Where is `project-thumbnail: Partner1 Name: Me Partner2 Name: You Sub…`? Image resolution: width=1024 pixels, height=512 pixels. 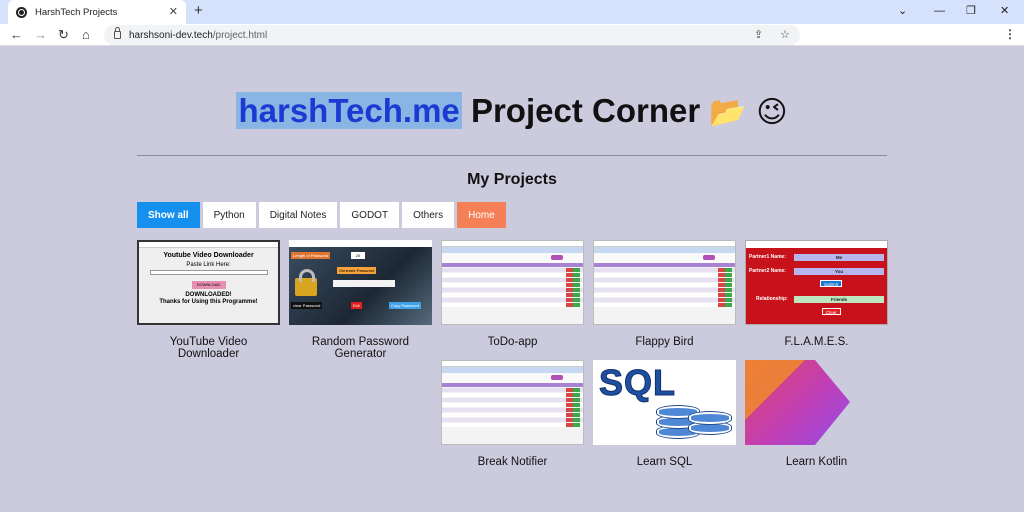
project-thumbnail: Partner1 Name: Me Partner2 Name: You Sub… is located at coordinates (816, 282).